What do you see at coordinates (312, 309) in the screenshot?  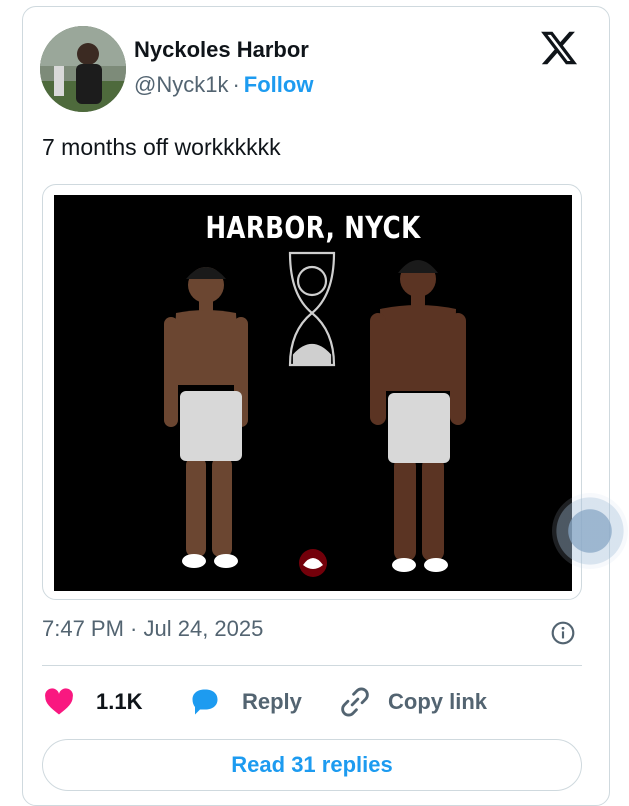 I see `hourglass-icon` at bounding box center [312, 309].